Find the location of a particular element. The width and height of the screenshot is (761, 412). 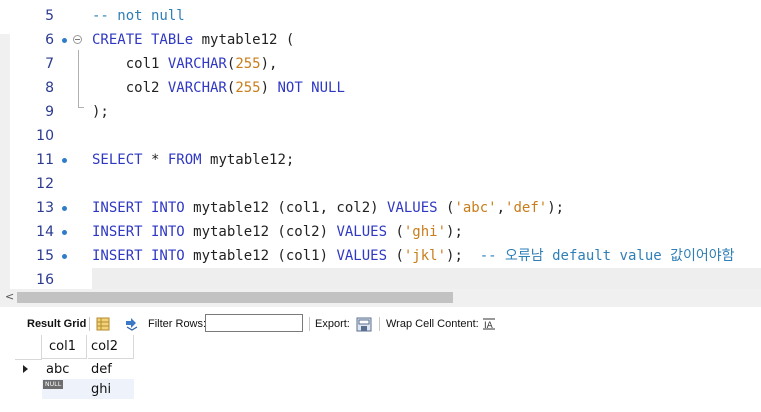

filter-rows-label: Filter Rows: is located at coordinates (177, 324).